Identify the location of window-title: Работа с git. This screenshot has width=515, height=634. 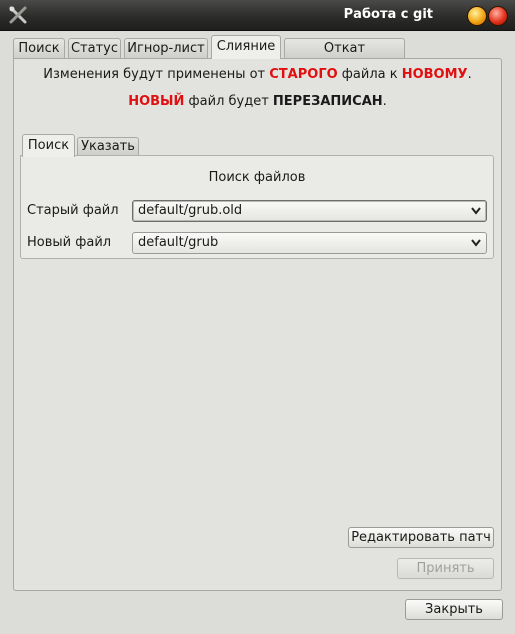
(388, 14).